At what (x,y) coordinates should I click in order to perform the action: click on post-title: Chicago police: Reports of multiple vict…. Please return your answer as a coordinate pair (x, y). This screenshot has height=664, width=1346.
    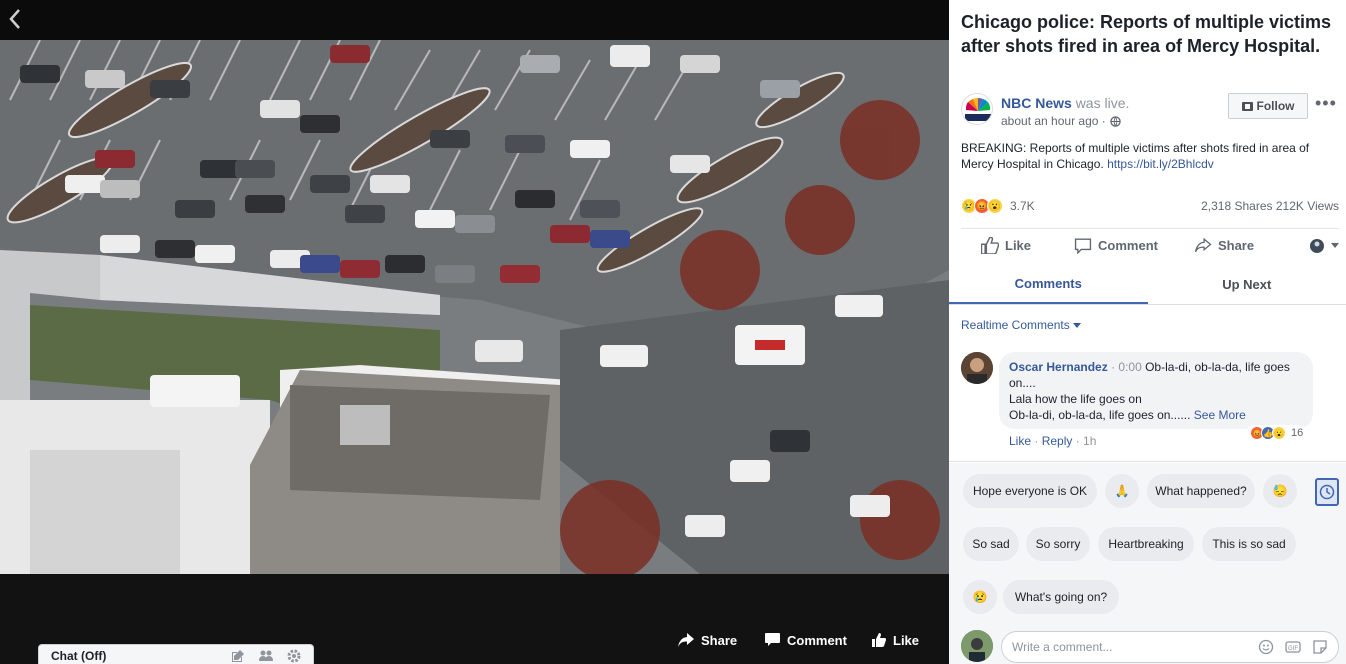
    Looking at the image, I should click on (1146, 34).